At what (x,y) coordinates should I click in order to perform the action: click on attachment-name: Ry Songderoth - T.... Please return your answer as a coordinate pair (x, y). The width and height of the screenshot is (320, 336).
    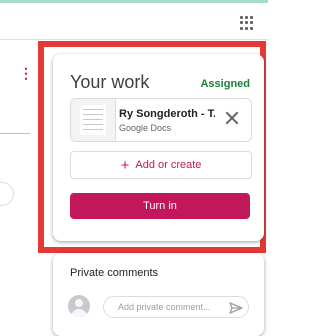
    Looking at the image, I should click on (167, 114).